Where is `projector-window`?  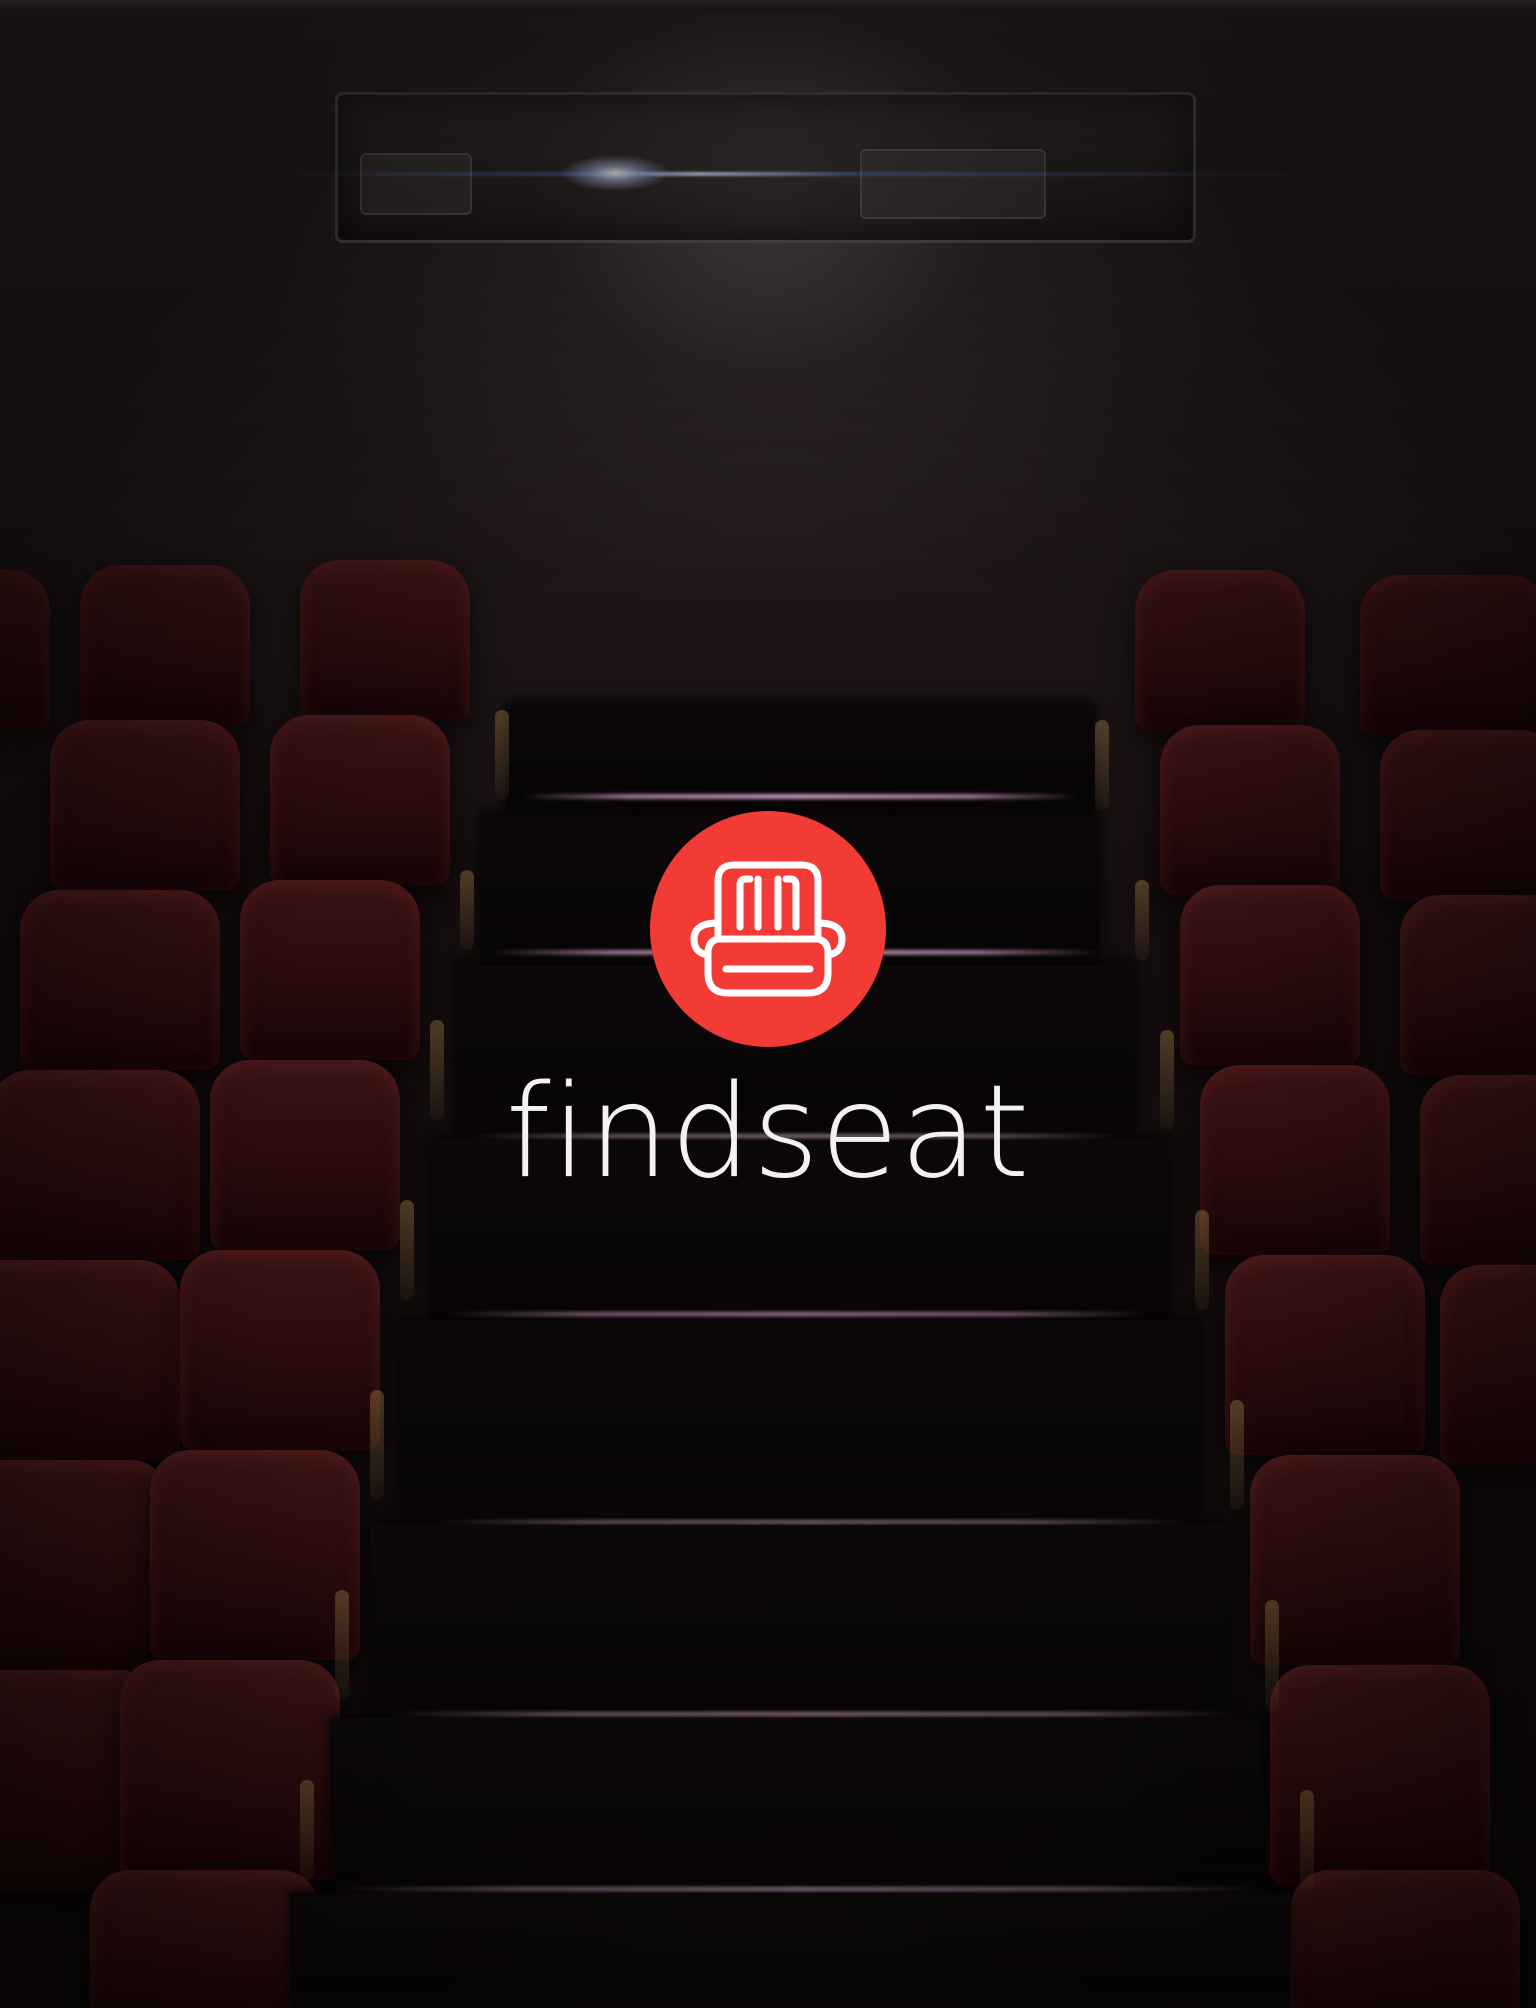 projector-window is located at coordinates (765, 167).